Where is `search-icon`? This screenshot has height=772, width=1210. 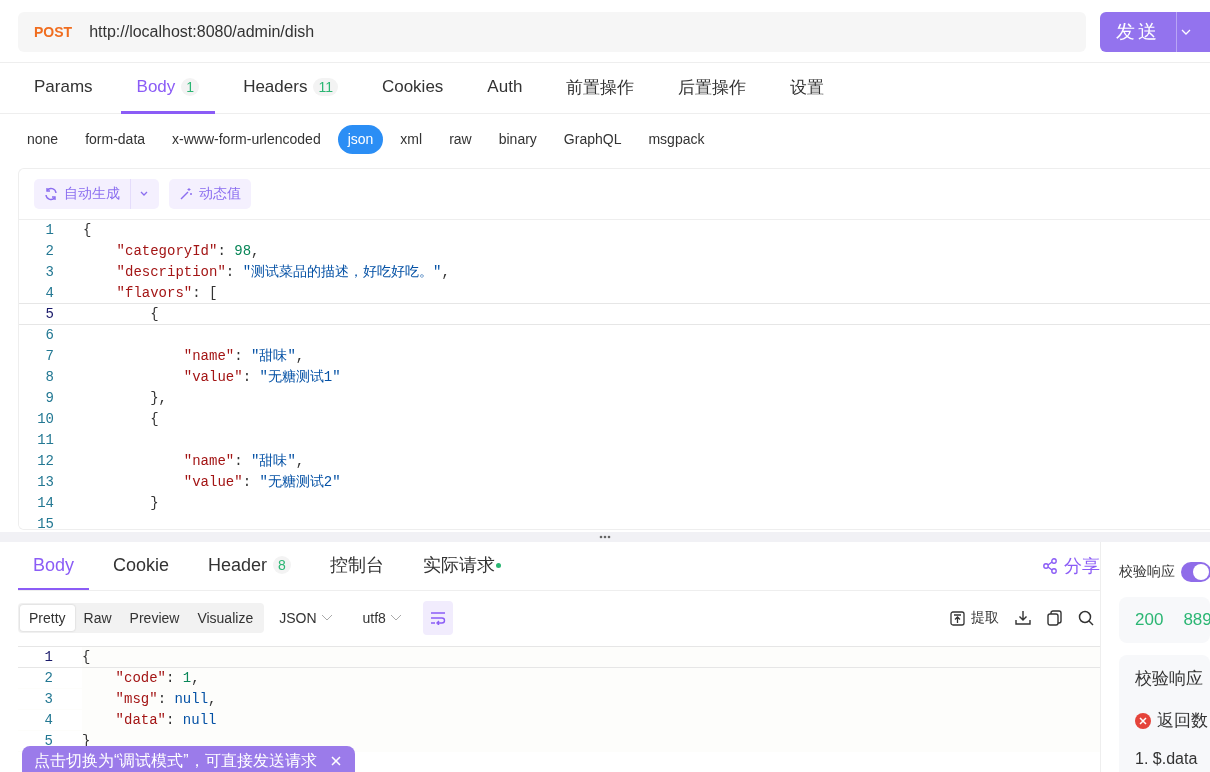
search-icon is located at coordinates (1086, 618).